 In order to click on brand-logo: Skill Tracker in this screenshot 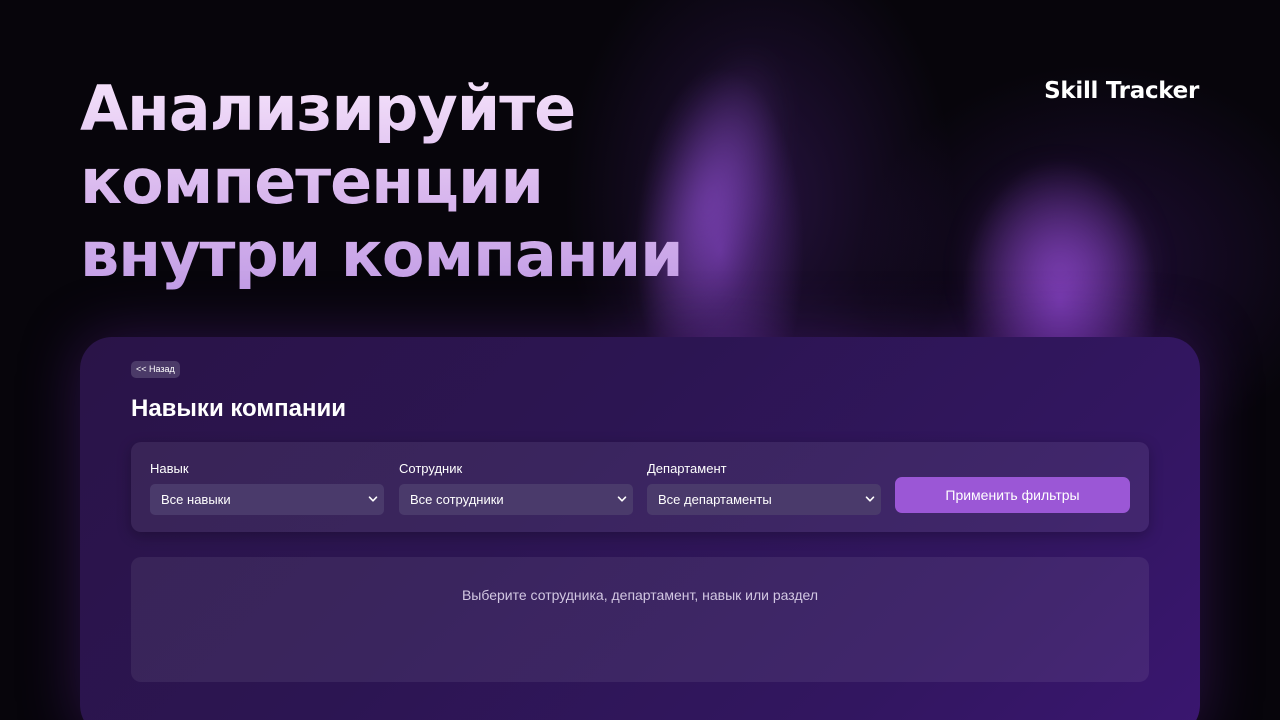, I will do `click(1121, 91)`.